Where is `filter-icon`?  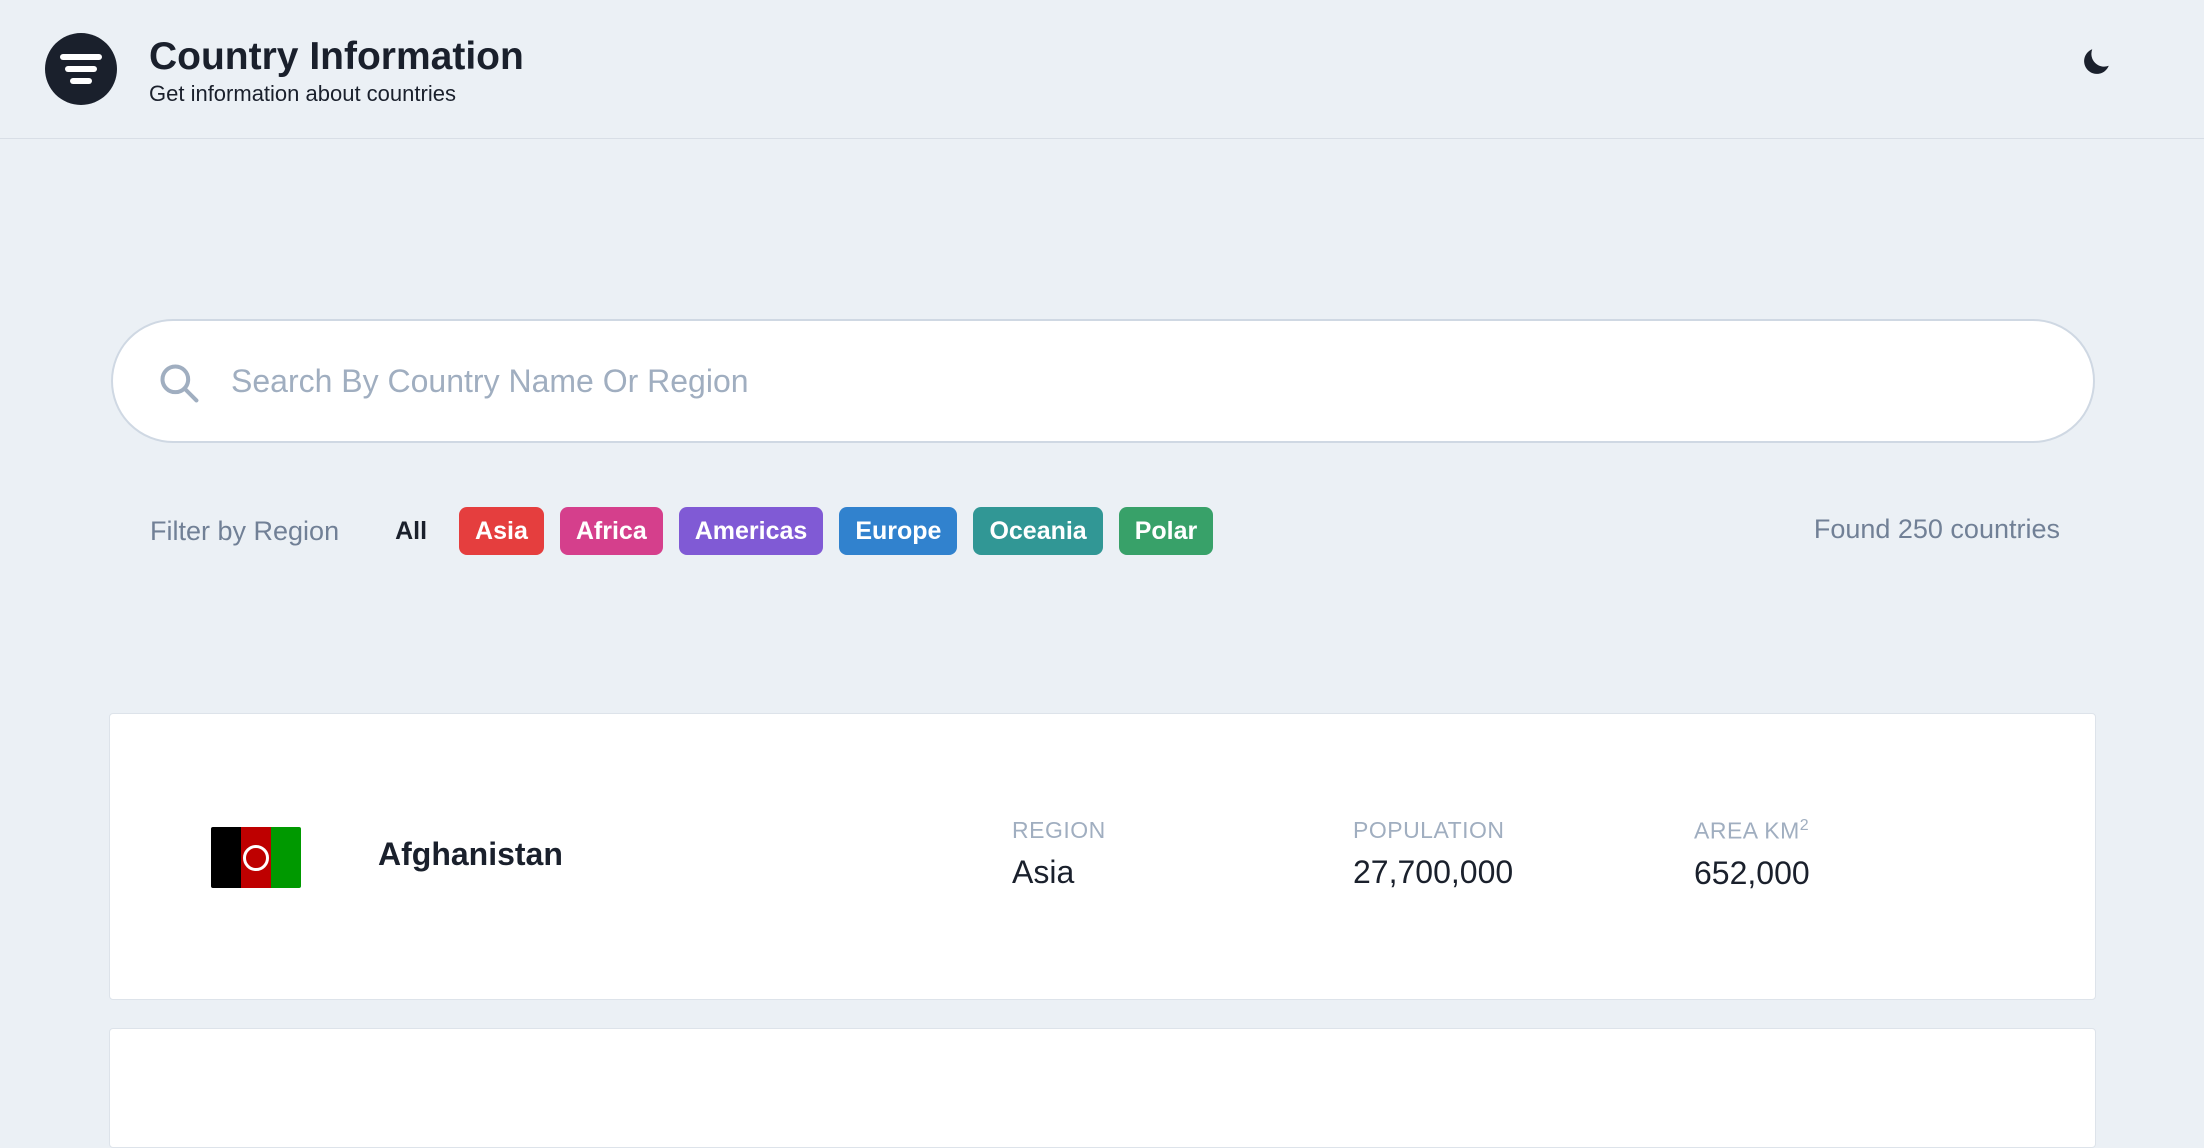 filter-icon is located at coordinates (81, 69).